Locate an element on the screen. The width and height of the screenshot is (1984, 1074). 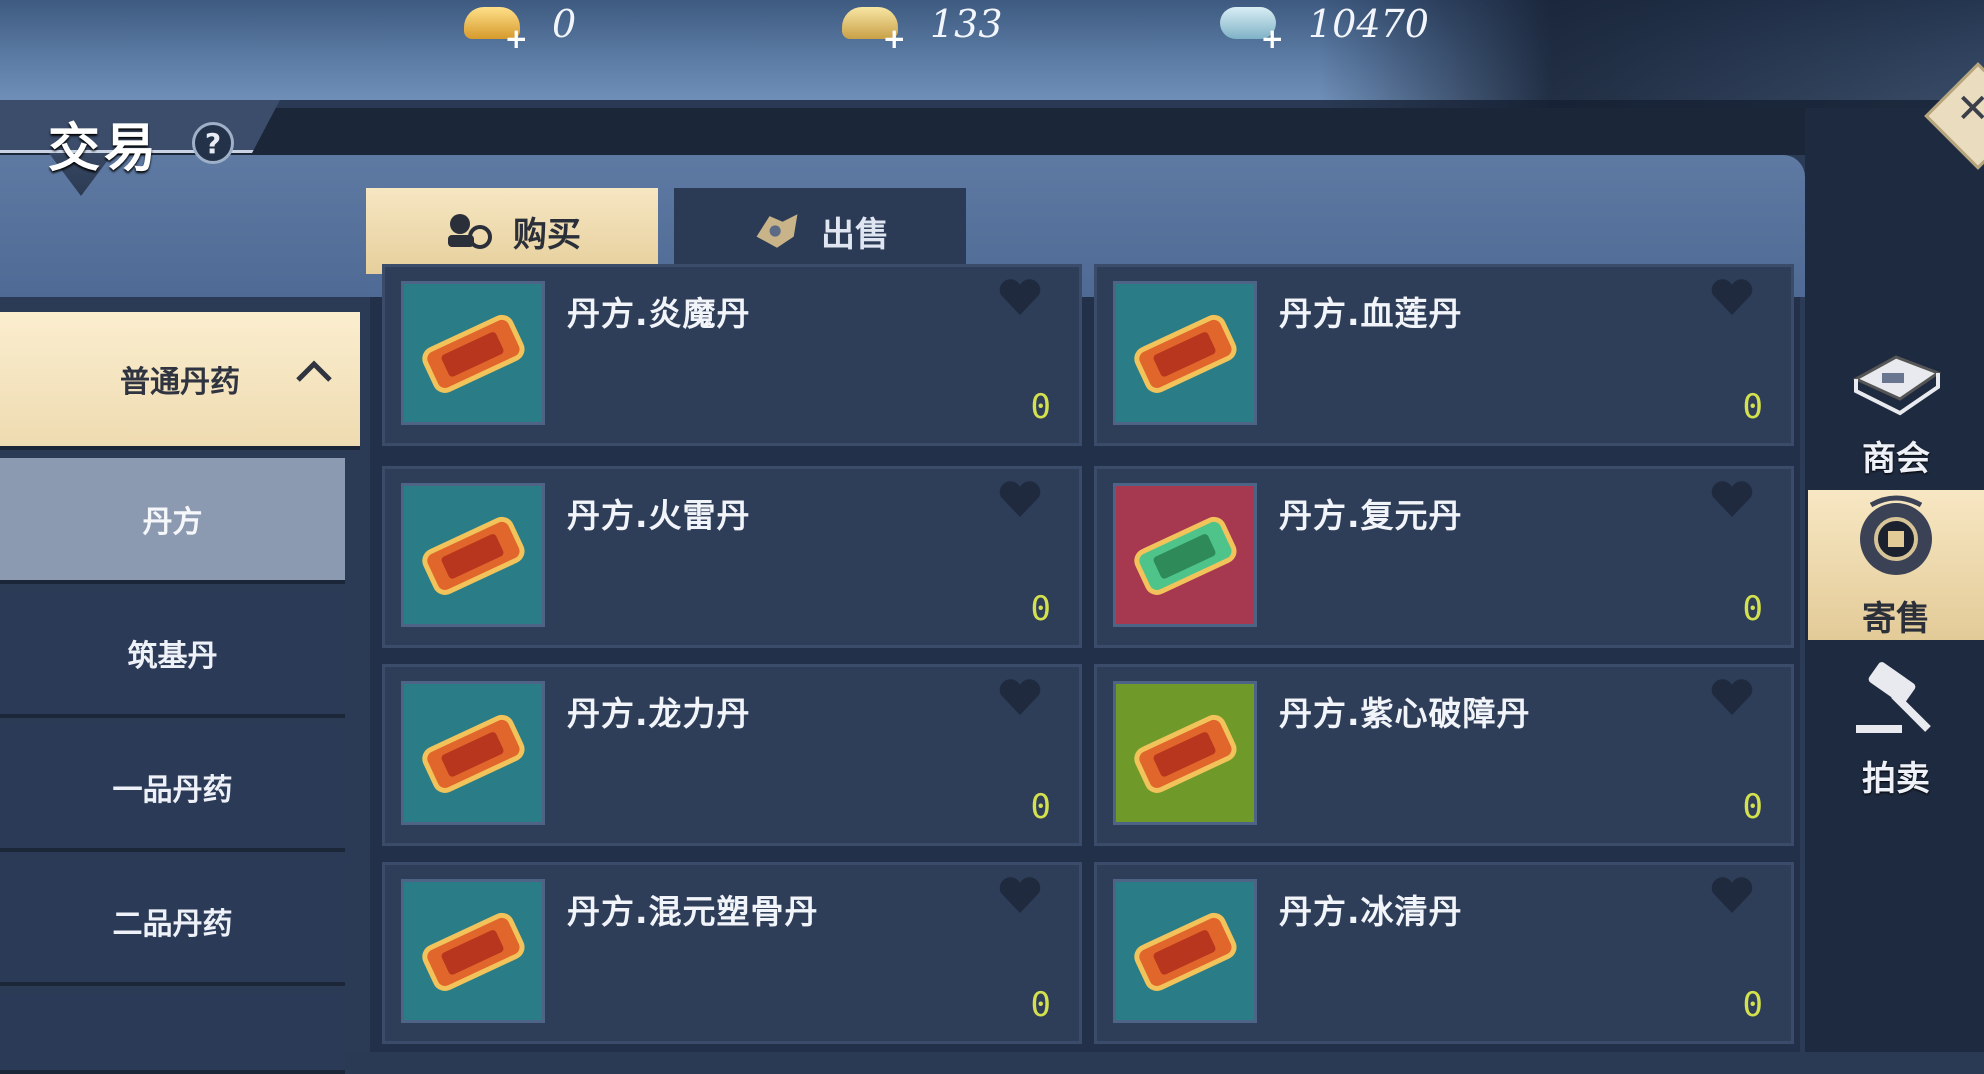
buy-icon is located at coordinates (469, 231).